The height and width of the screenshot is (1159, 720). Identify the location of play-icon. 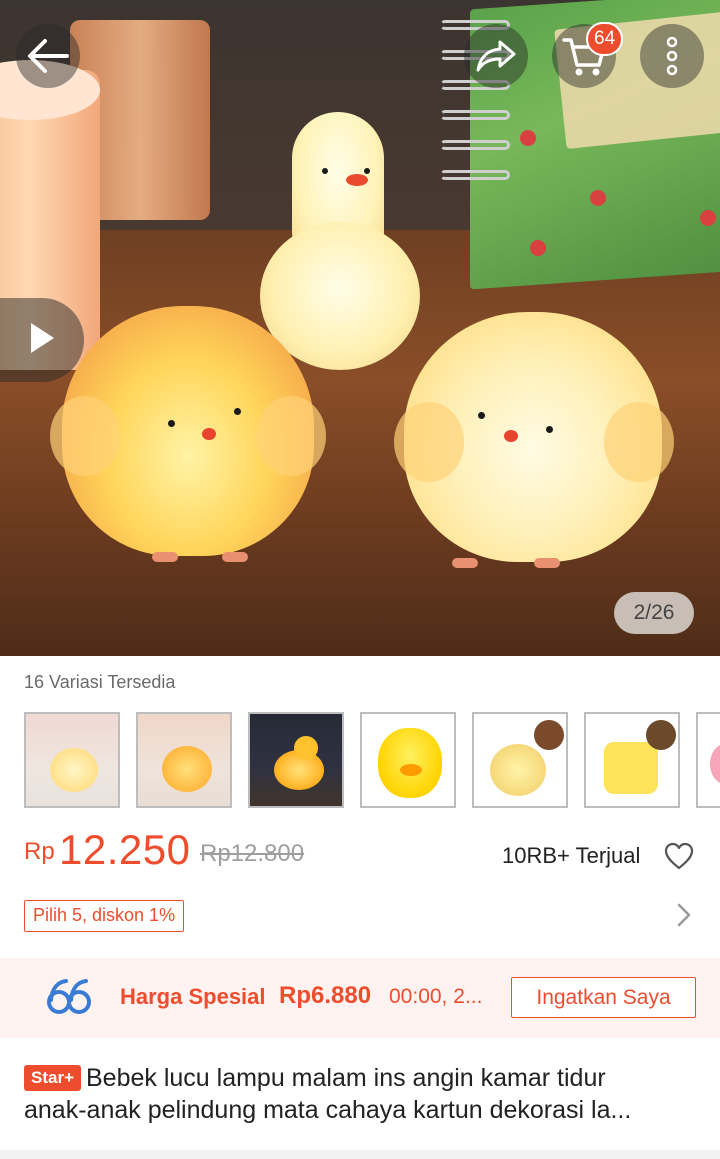
(42, 340).